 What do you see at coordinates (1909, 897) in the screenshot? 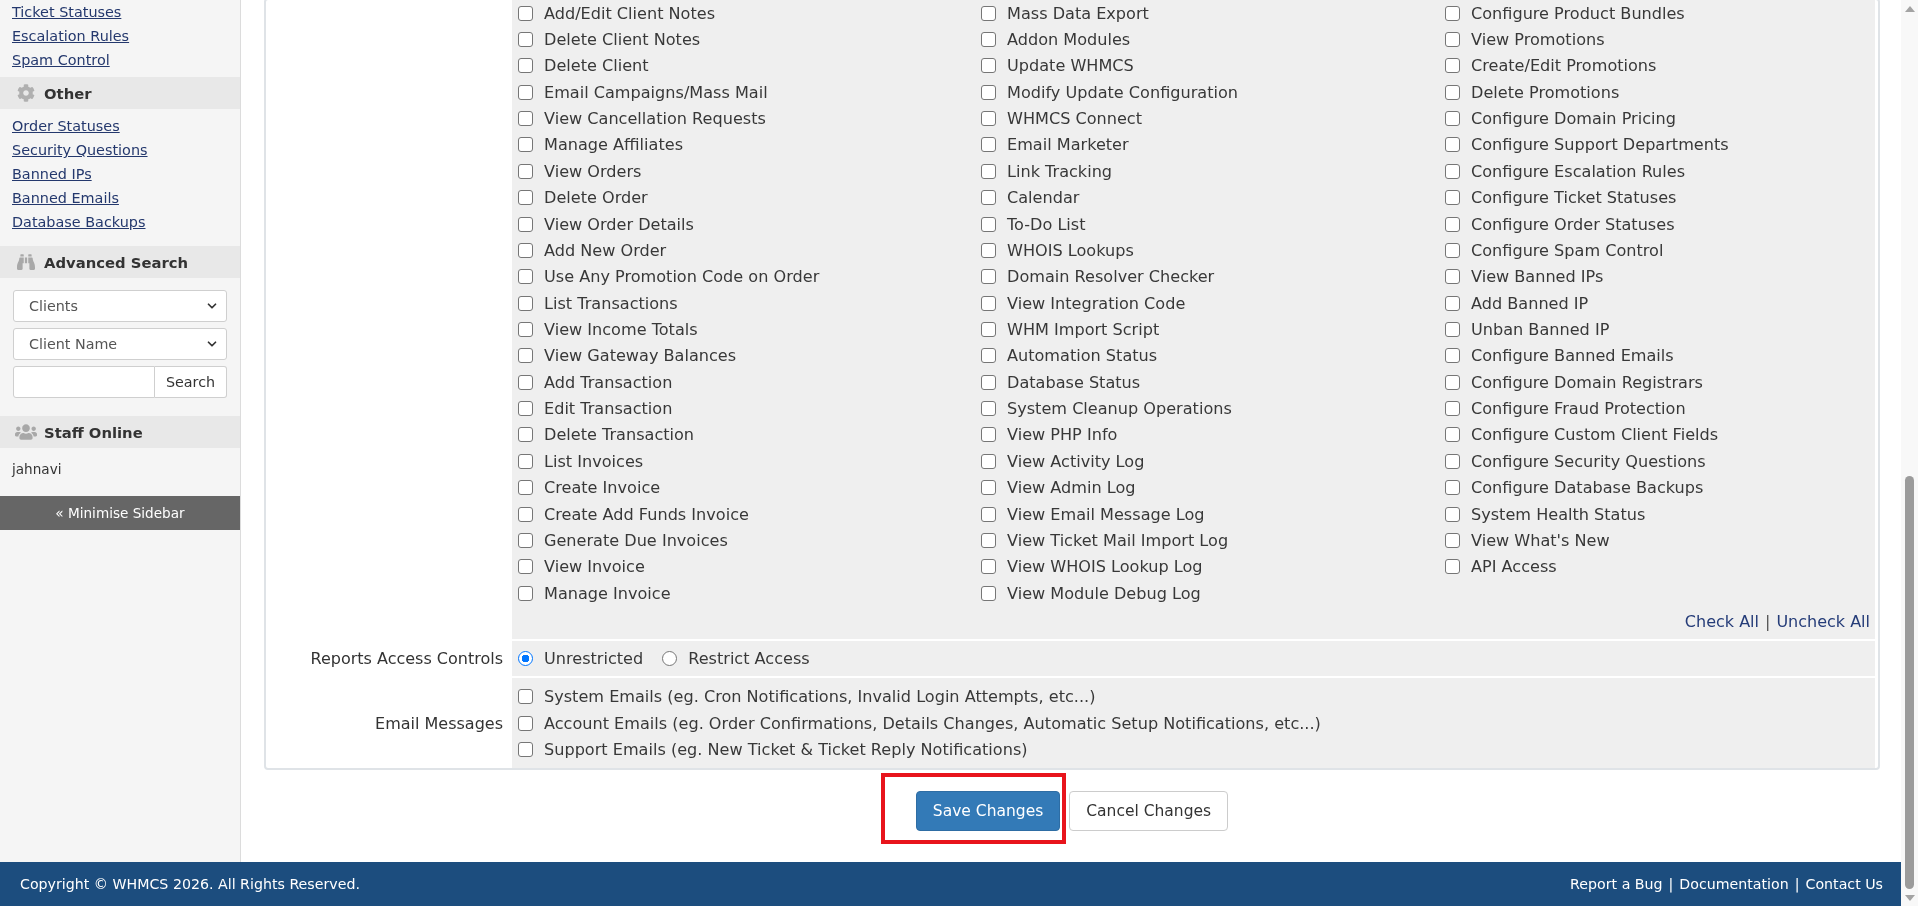
I see `down-arrow-icon` at bounding box center [1909, 897].